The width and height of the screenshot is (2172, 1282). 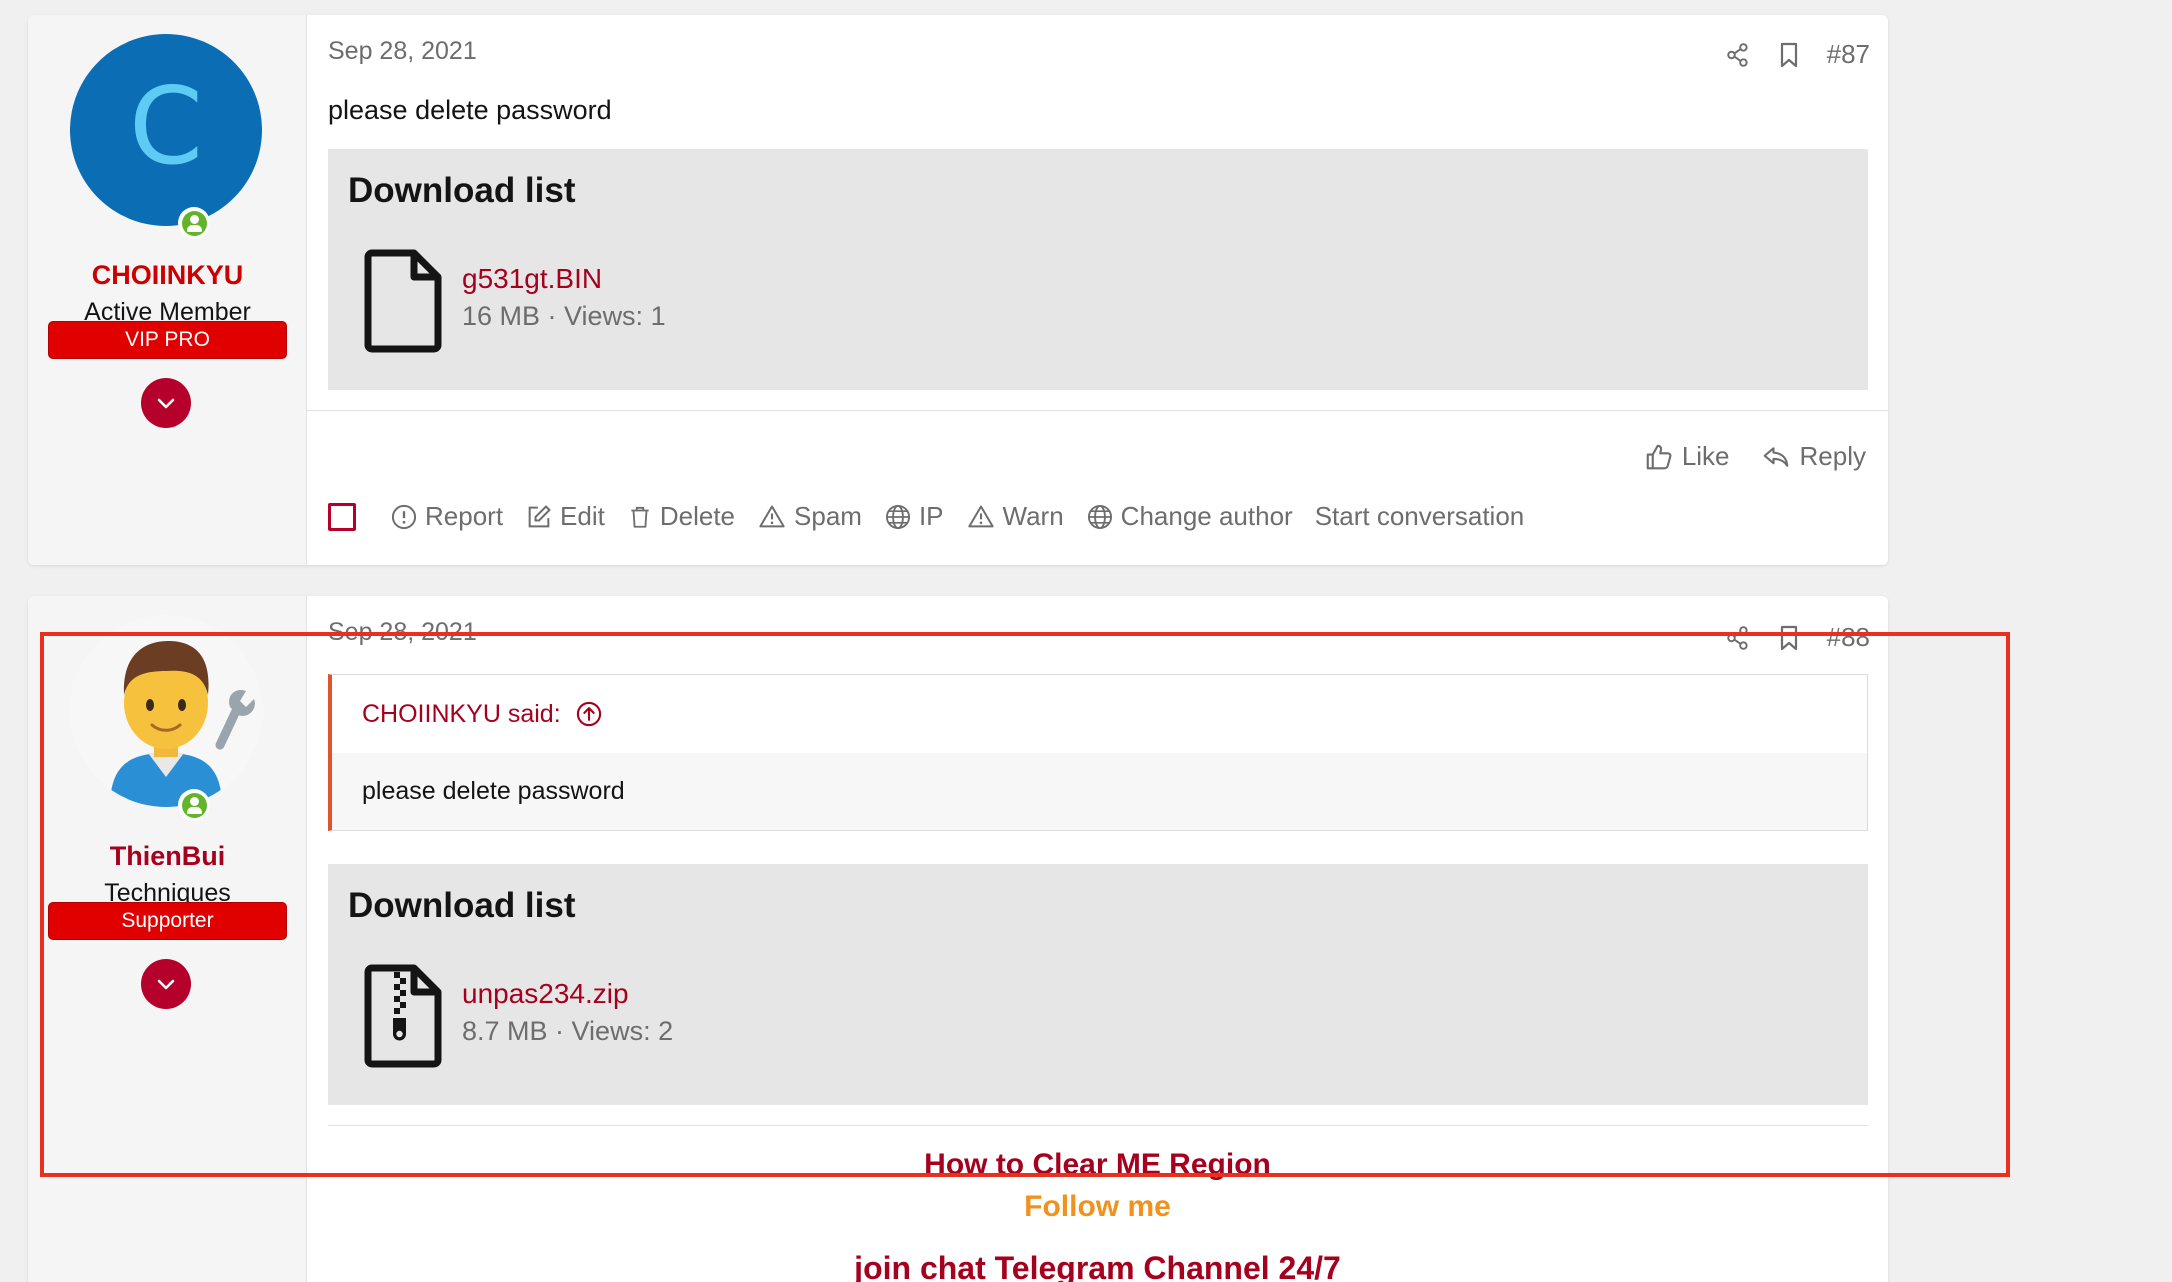 What do you see at coordinates (1097, 410) in the screenshot?
I see `divider` at bounding box center [1097, 410].